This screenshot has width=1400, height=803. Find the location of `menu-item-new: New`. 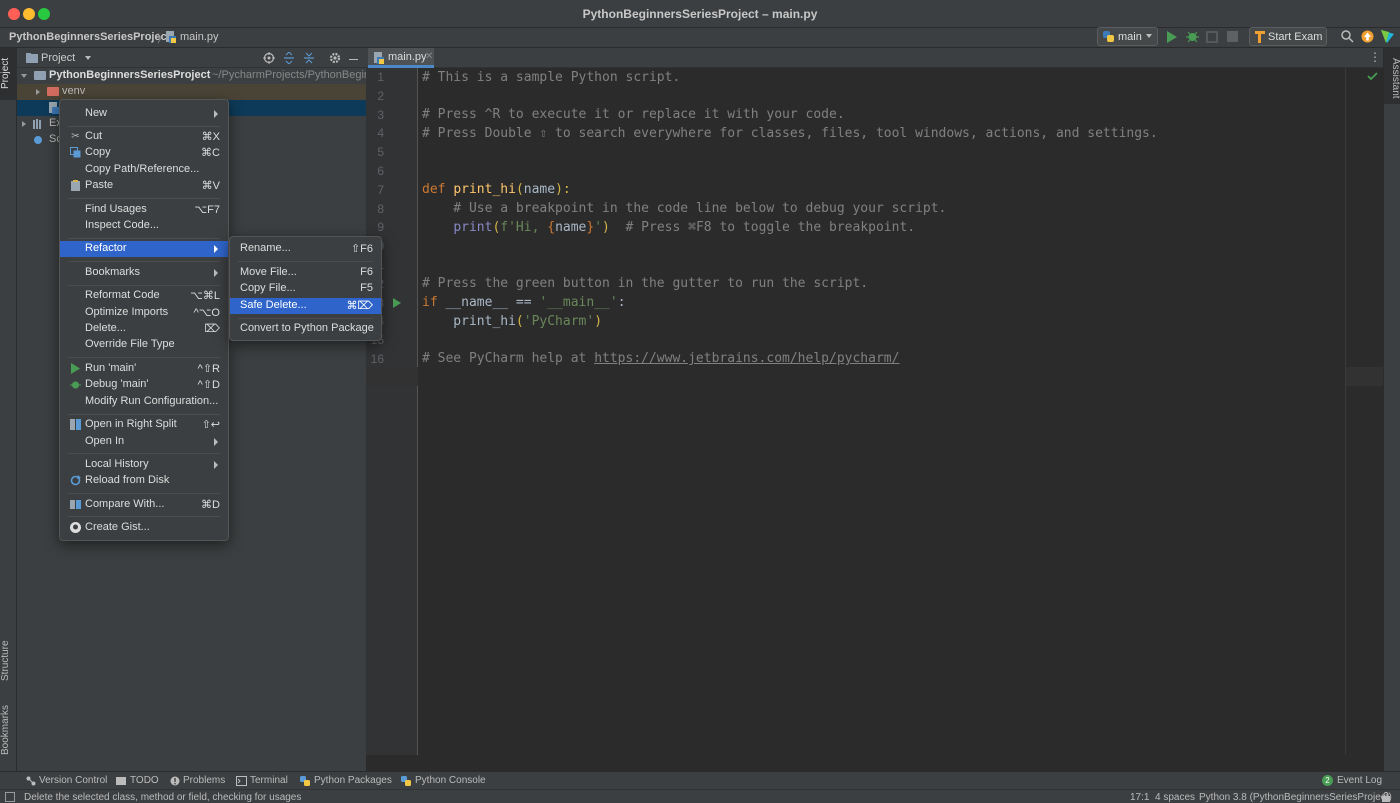

menu-item-new: New is located at coordinates (144, 114).